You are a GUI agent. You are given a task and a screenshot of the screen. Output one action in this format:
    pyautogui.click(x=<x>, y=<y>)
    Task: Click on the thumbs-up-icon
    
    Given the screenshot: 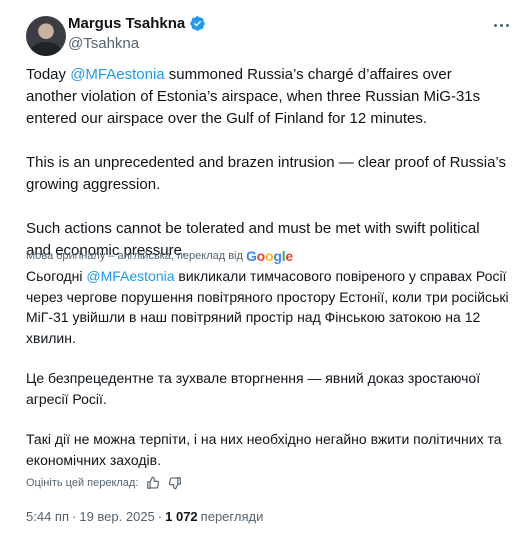 What is the action you would take?
    pyautogui.click(x=153, y=483)
    